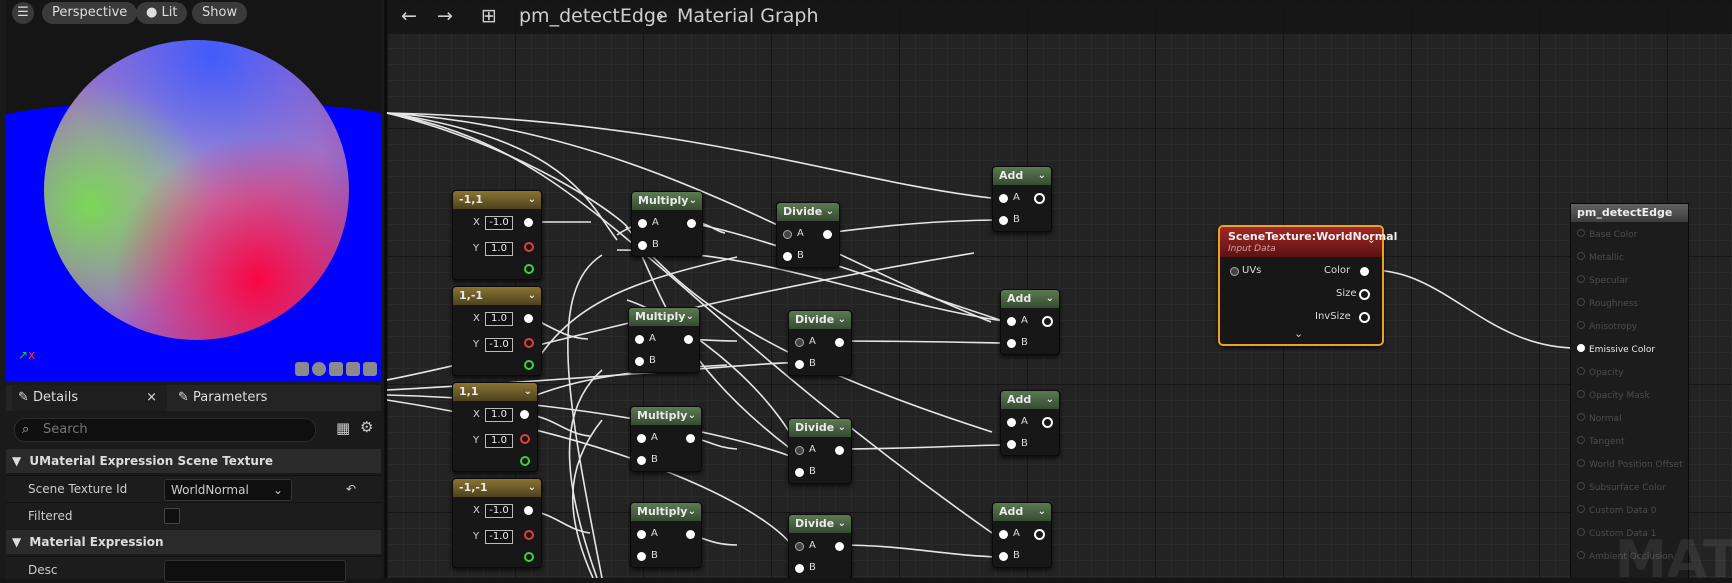 The width and height of the screenshot is (1732, 583). I want to click on table-view-icon: ▦, so click(343, 428).